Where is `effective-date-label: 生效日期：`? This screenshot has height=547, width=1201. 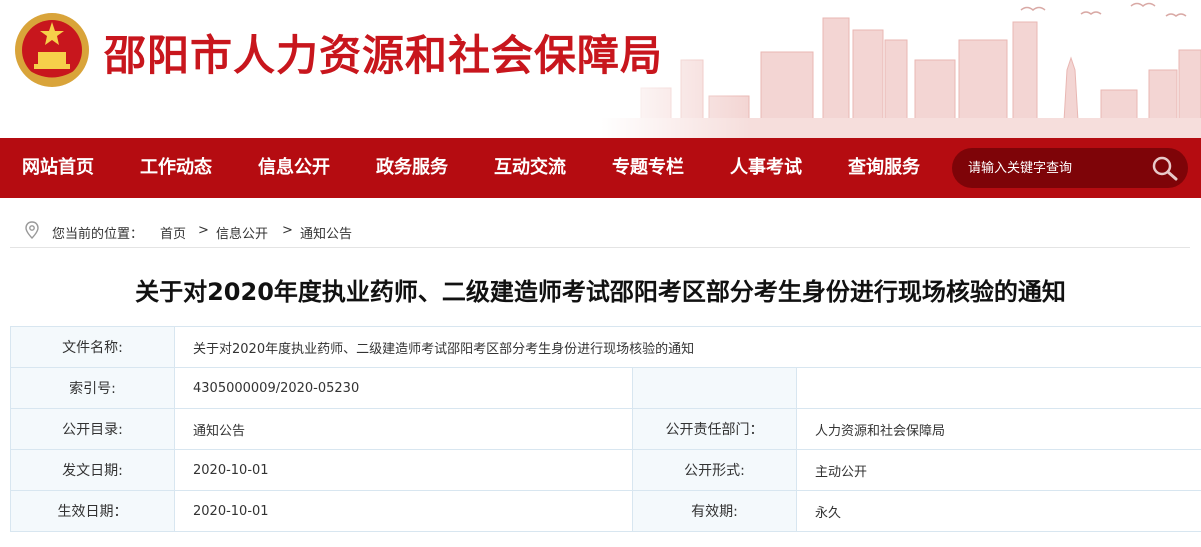 effective-date-label: 生效日期： is located at coordinates (92, 511).